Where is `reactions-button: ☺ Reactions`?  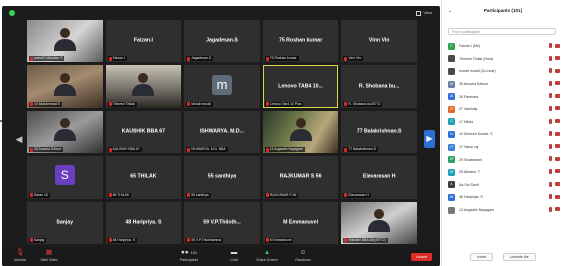
reactions-button: ☺ Reactions is located at coordinates (303, 256).